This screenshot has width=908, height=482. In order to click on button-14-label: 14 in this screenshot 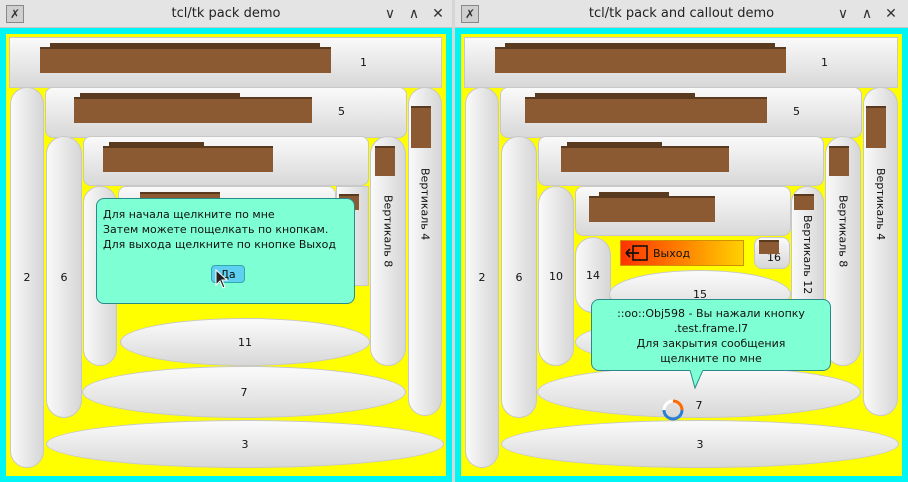, I will do `click(593, 275)`.